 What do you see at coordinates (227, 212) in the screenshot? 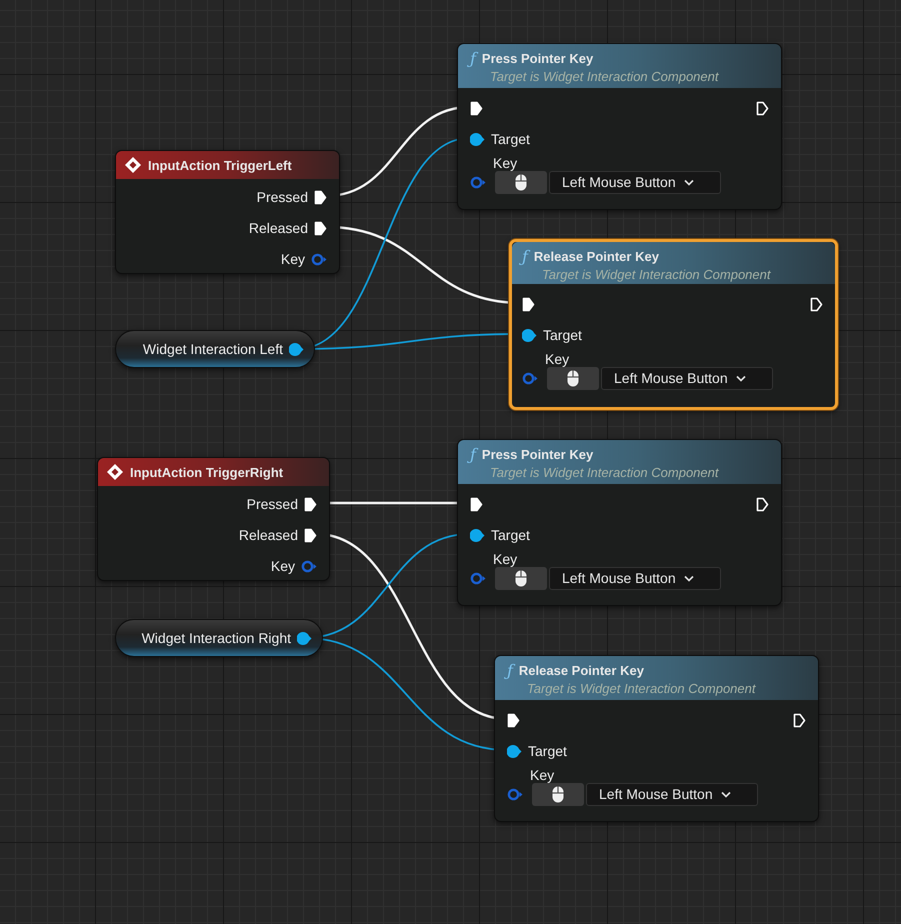
I see `event-node: InputAction TriggerLeft Pressed Released Key` at bounding box center [227, 212].